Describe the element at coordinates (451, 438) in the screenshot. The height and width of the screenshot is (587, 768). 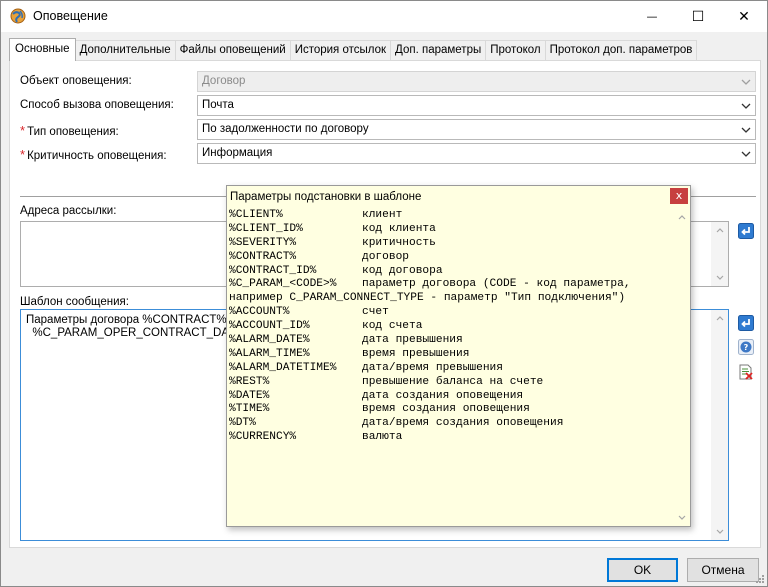
I see `param-row: %CURRENCY% валюта` at that location.